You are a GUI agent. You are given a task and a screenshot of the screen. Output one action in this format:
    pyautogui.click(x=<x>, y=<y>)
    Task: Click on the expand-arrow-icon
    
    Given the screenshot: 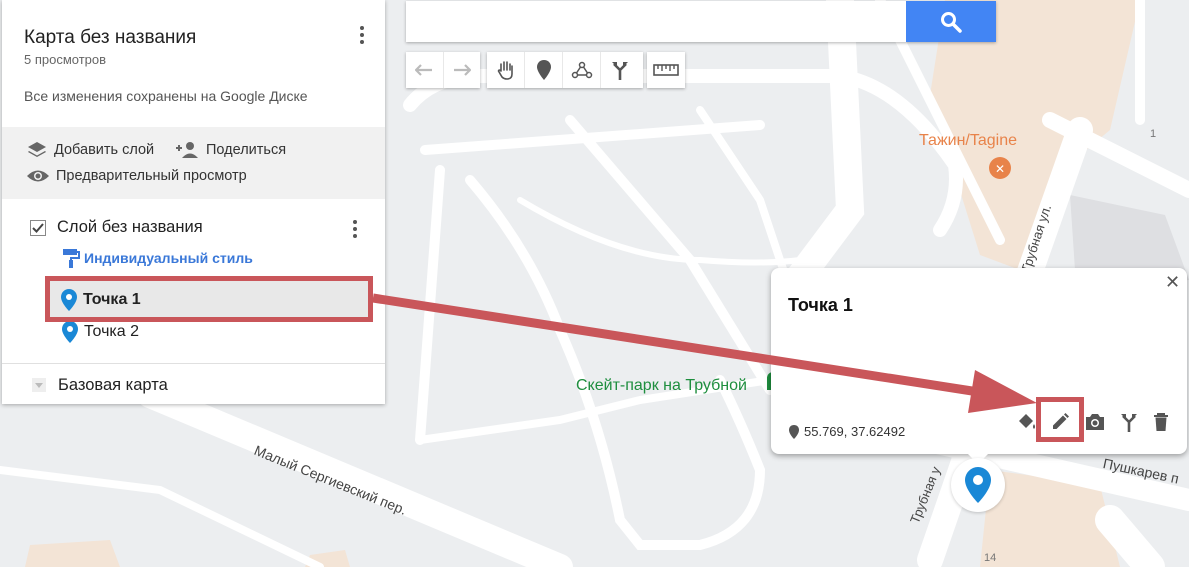 What is the action you would take?
    pyautogui.click(x=39, y=385)
    